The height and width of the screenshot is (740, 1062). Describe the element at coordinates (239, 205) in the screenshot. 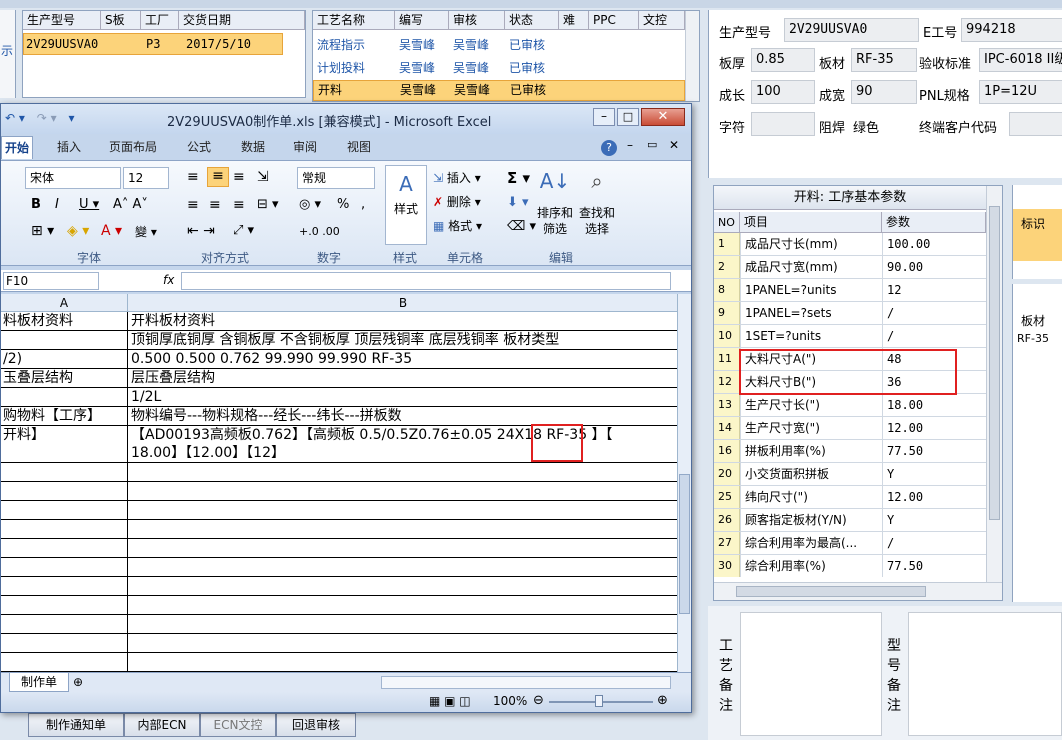

I see `align-right-icon: ≡` at that location.